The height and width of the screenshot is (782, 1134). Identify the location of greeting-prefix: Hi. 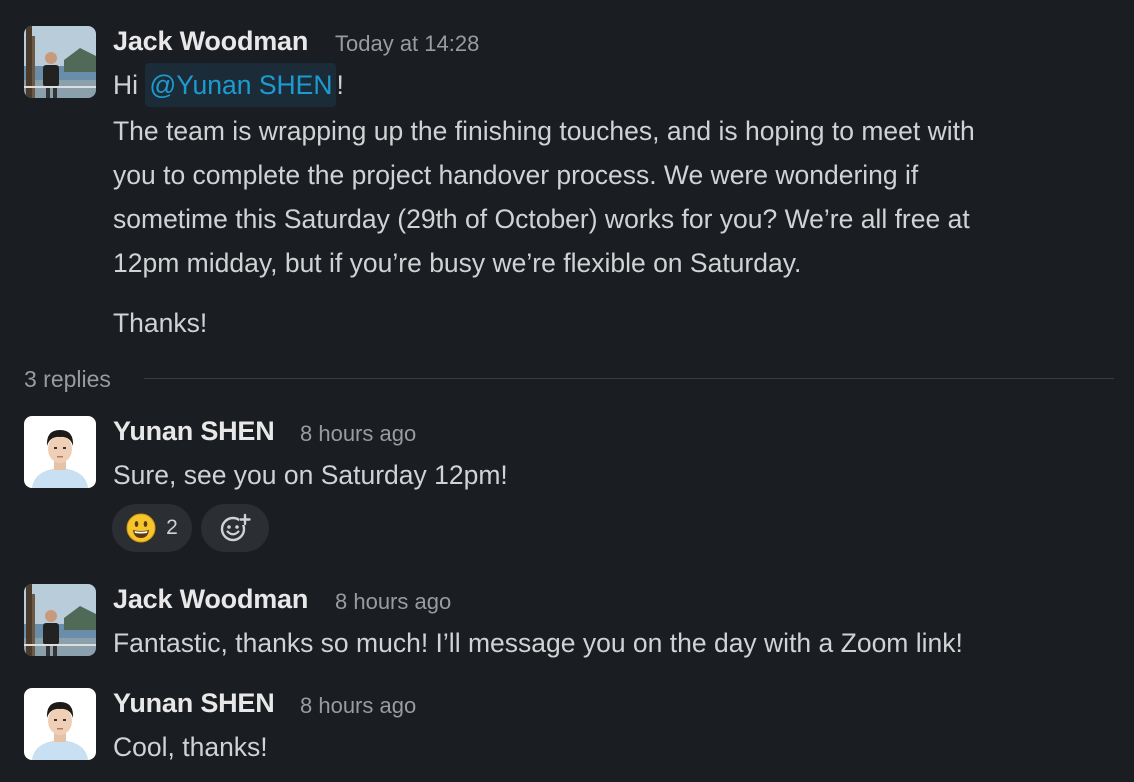
(126, 85).